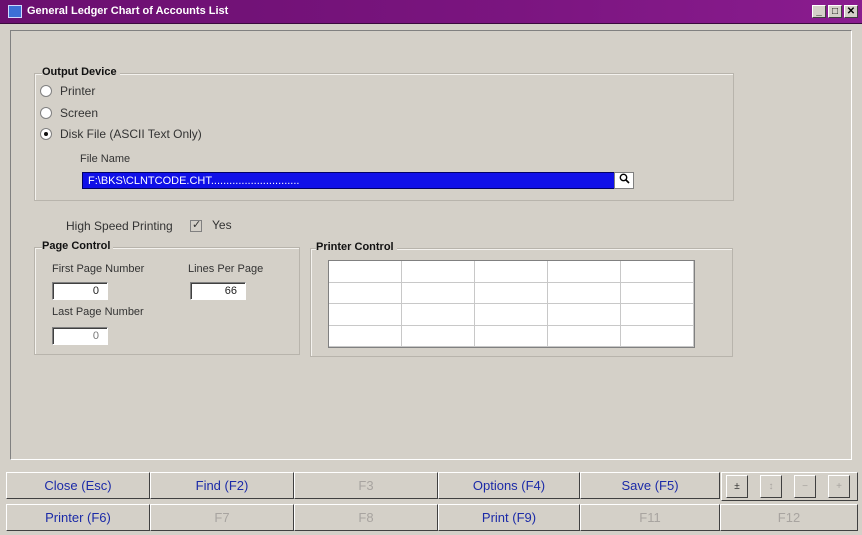  I want to click on radio-screen: Screen, so click(69, 113).